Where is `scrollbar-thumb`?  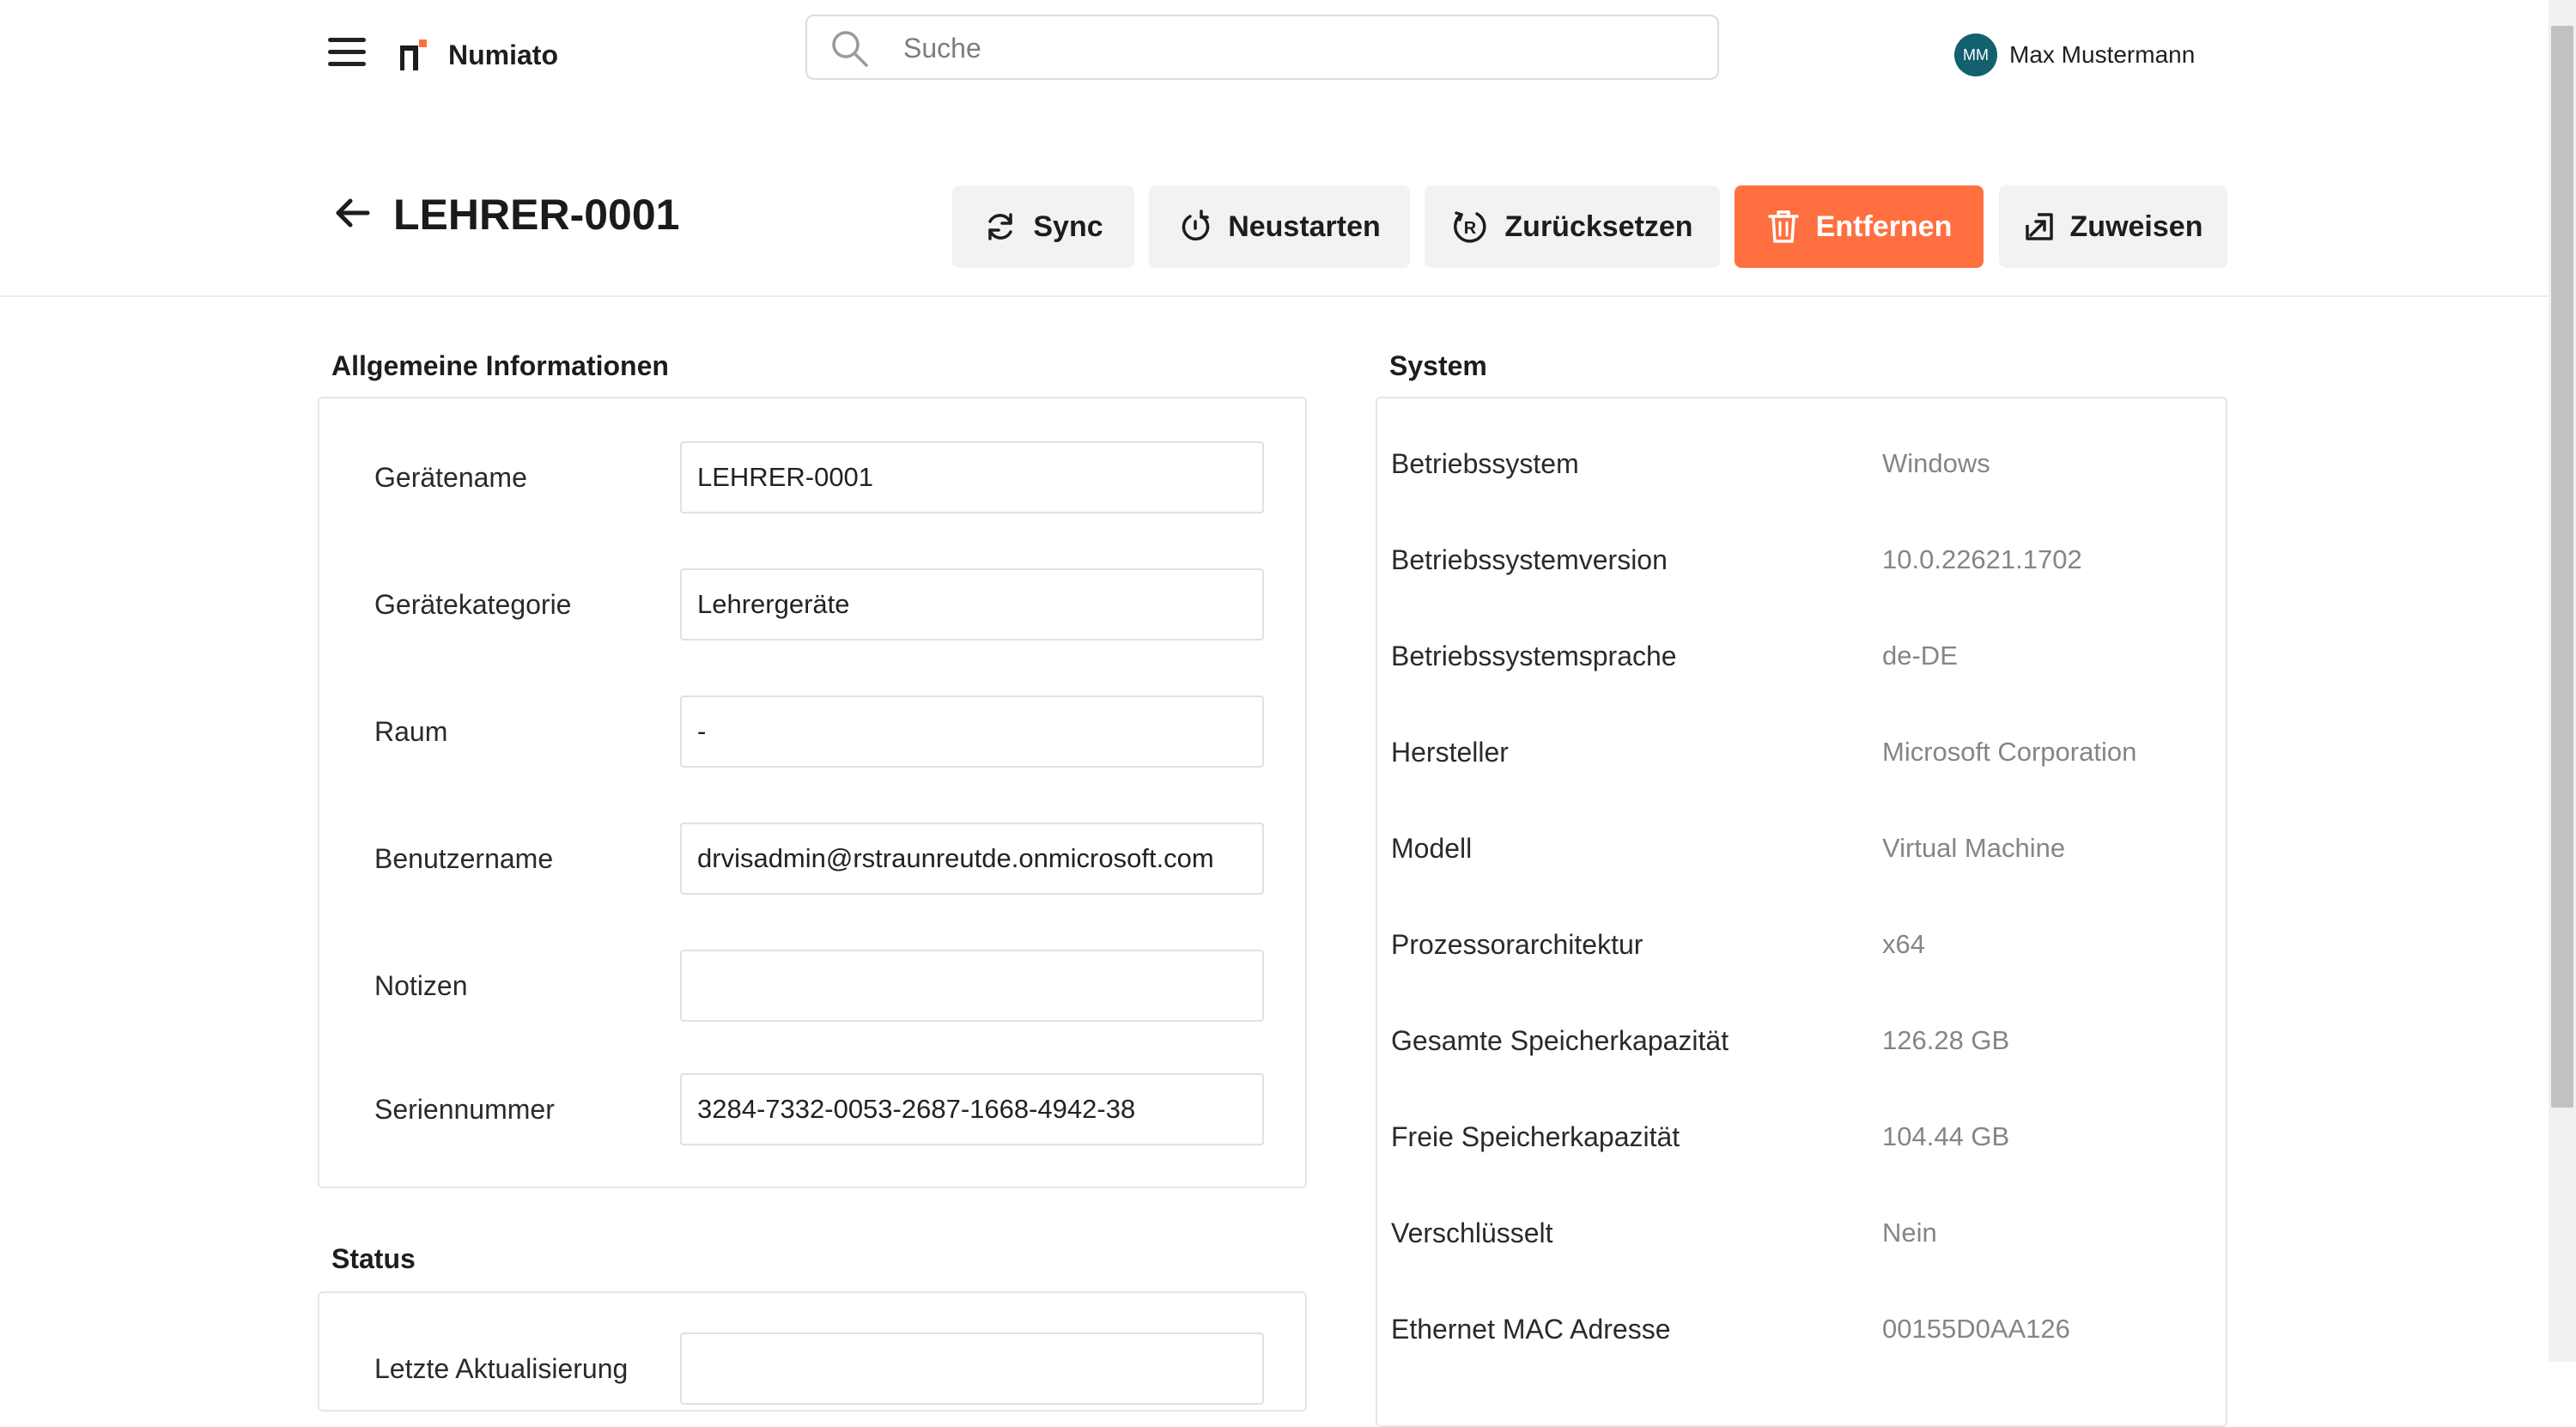 scrollbar-thumb is located at coordinates (2562, 567).